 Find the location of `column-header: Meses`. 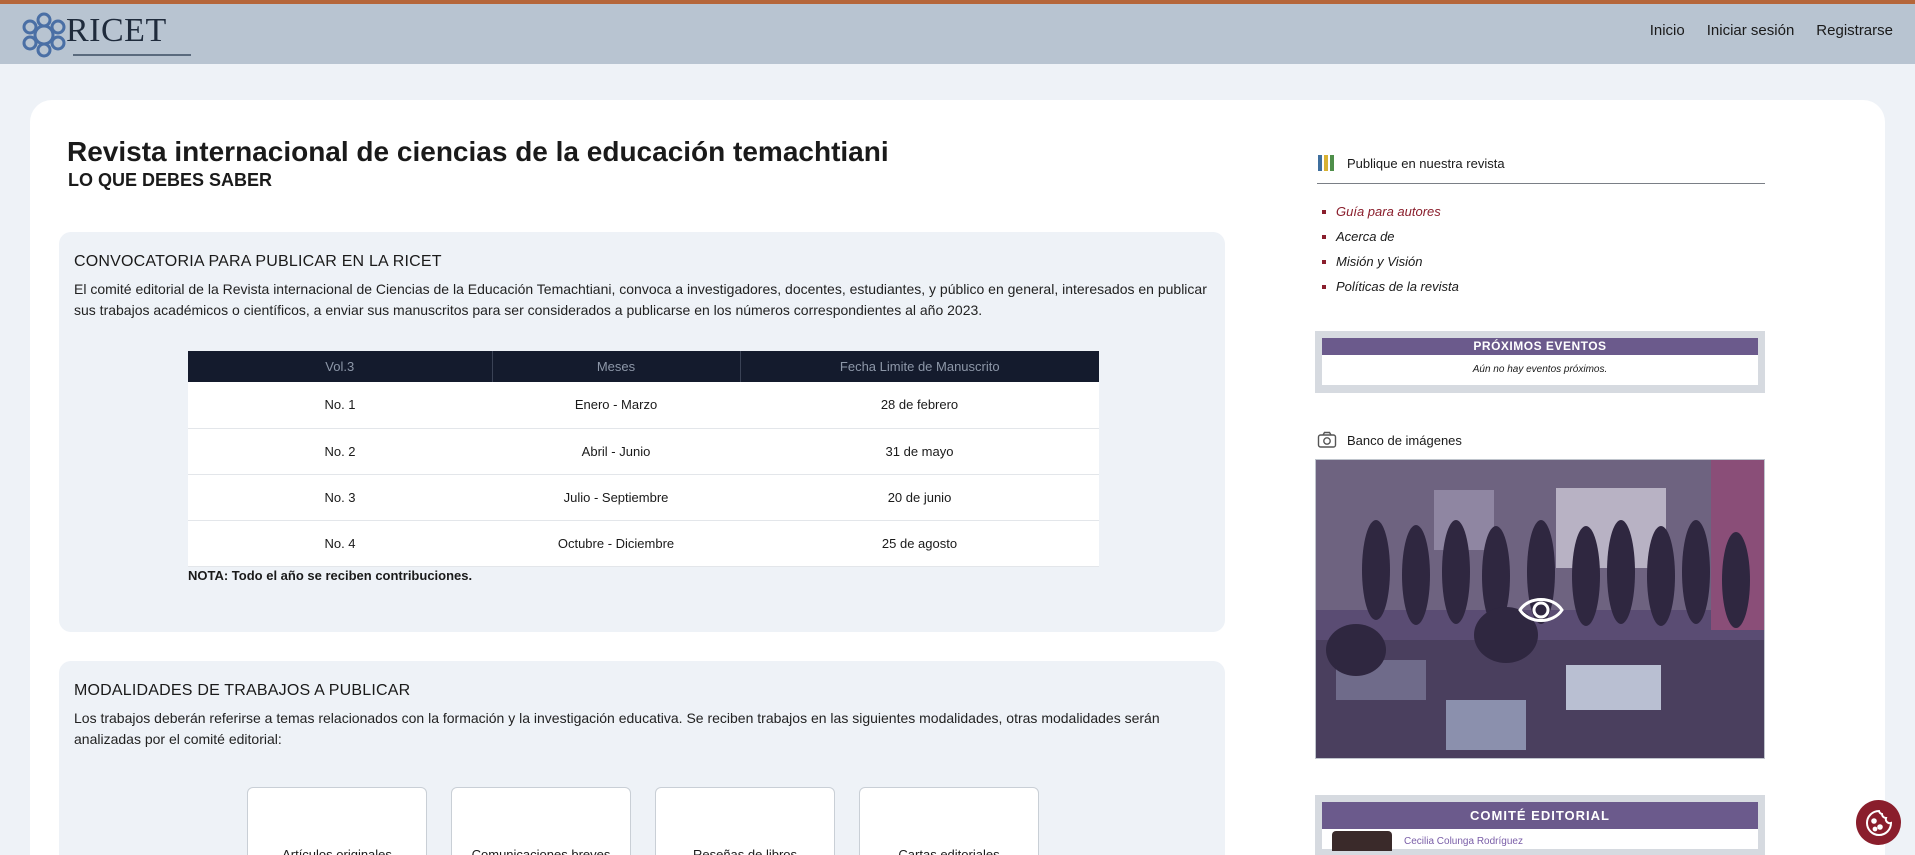

column-header: Meses is located at coordinates (616, 366).